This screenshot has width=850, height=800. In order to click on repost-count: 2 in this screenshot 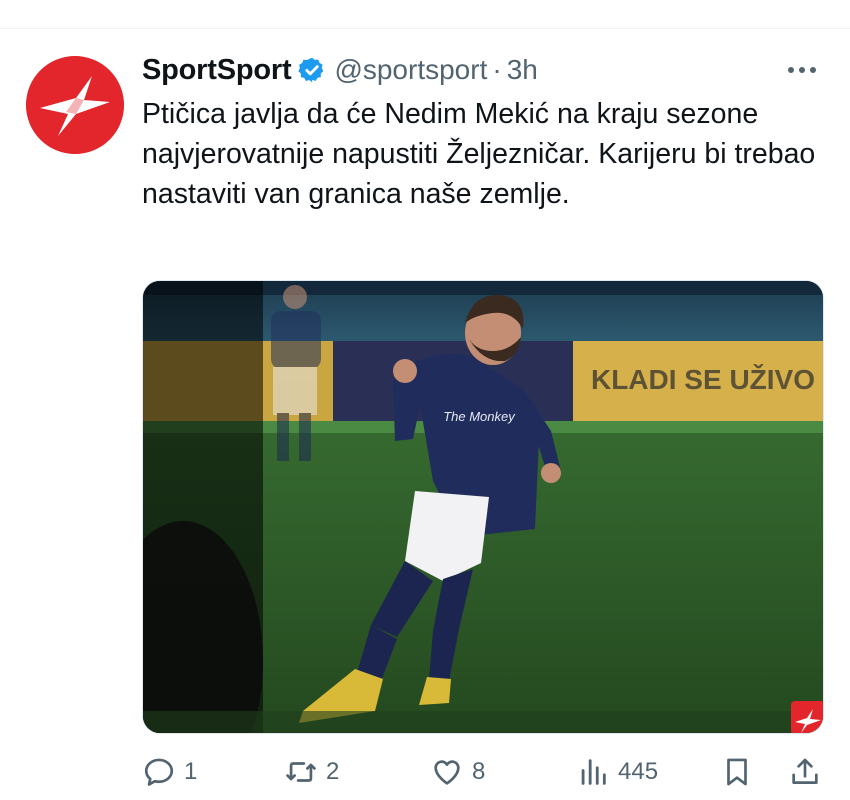, I will do `click(333, 771)`.